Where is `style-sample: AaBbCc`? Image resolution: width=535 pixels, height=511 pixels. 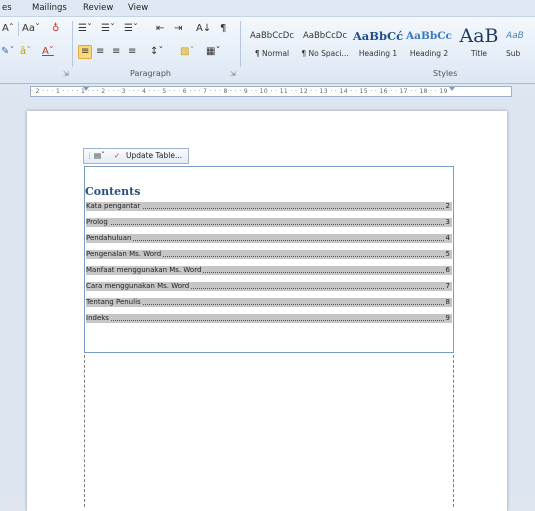 style-sample: AaBbCc is located at coordinates (429, 36).